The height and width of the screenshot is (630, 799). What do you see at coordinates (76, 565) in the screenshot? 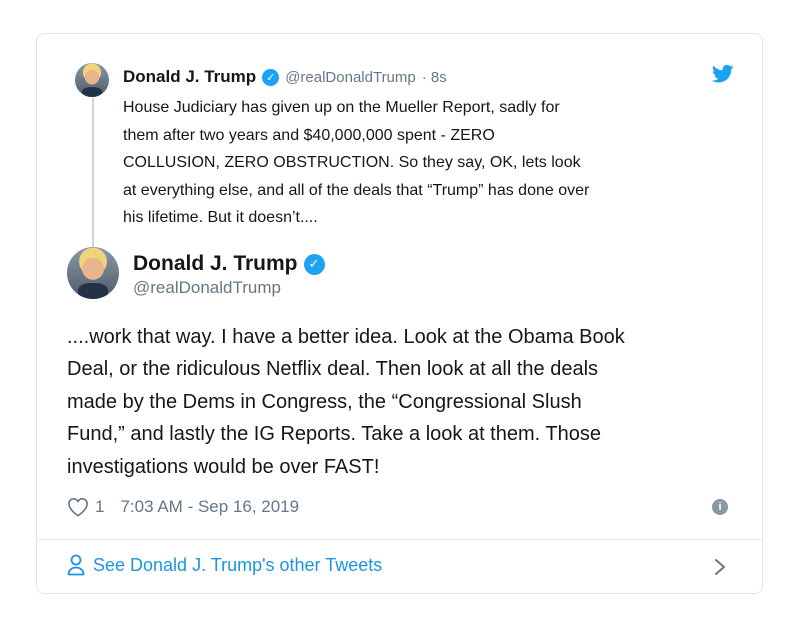
I see `person-icon` at bounding box center [76, 565].